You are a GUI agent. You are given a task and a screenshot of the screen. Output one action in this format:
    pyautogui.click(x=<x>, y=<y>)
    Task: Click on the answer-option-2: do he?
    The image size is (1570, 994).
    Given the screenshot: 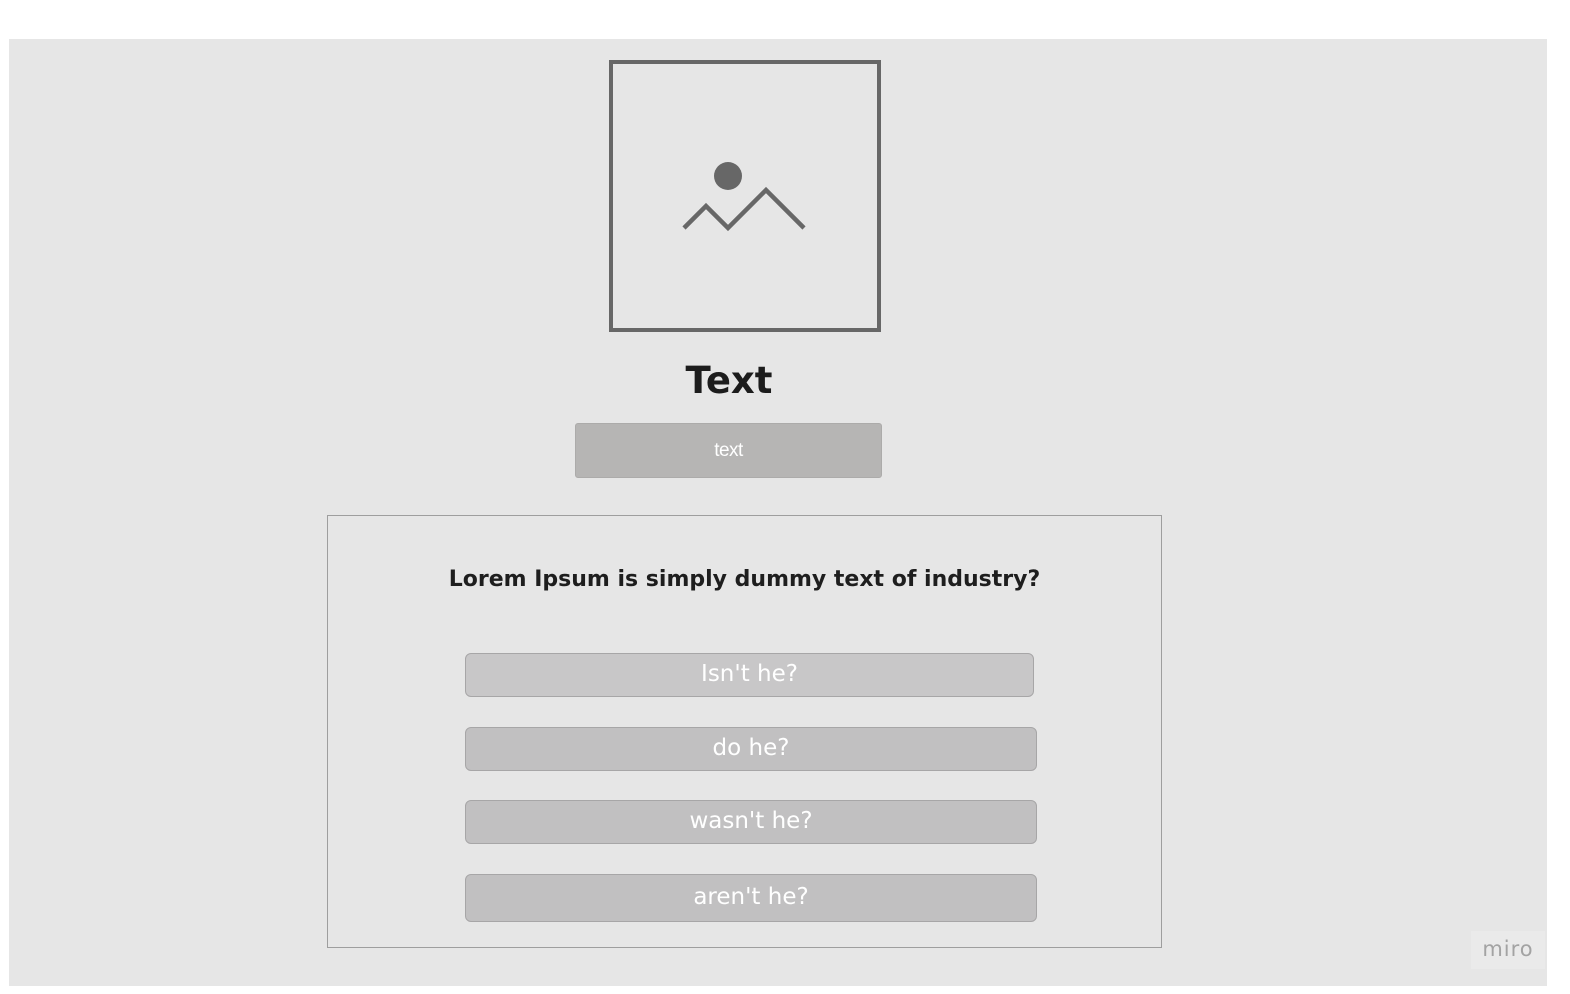 What is the action you would take?
    pyautogui.click(x=751, y=749)
    